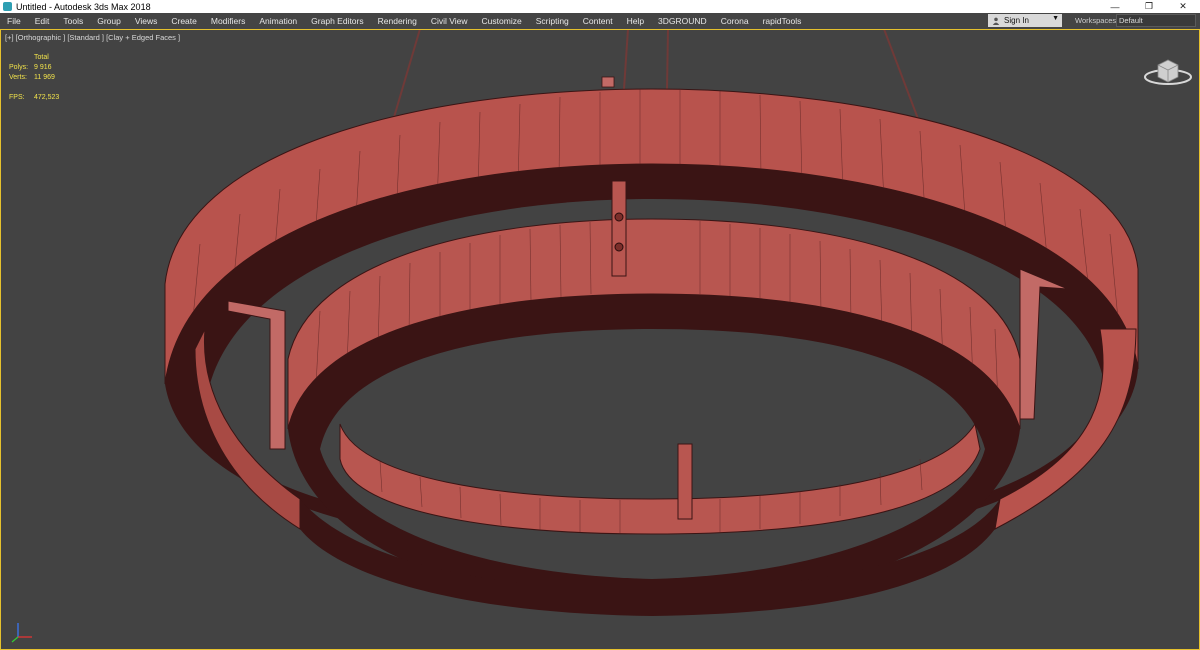 Image resolution: width=1200 pixels, height=650 pixels. What do you see at coordinates (600, 6) in the screenshot?
I see `title-bar: Untitled - Autodesk 3ds Max 2018 — ❐ ✕` at bounding box center [600, 6].